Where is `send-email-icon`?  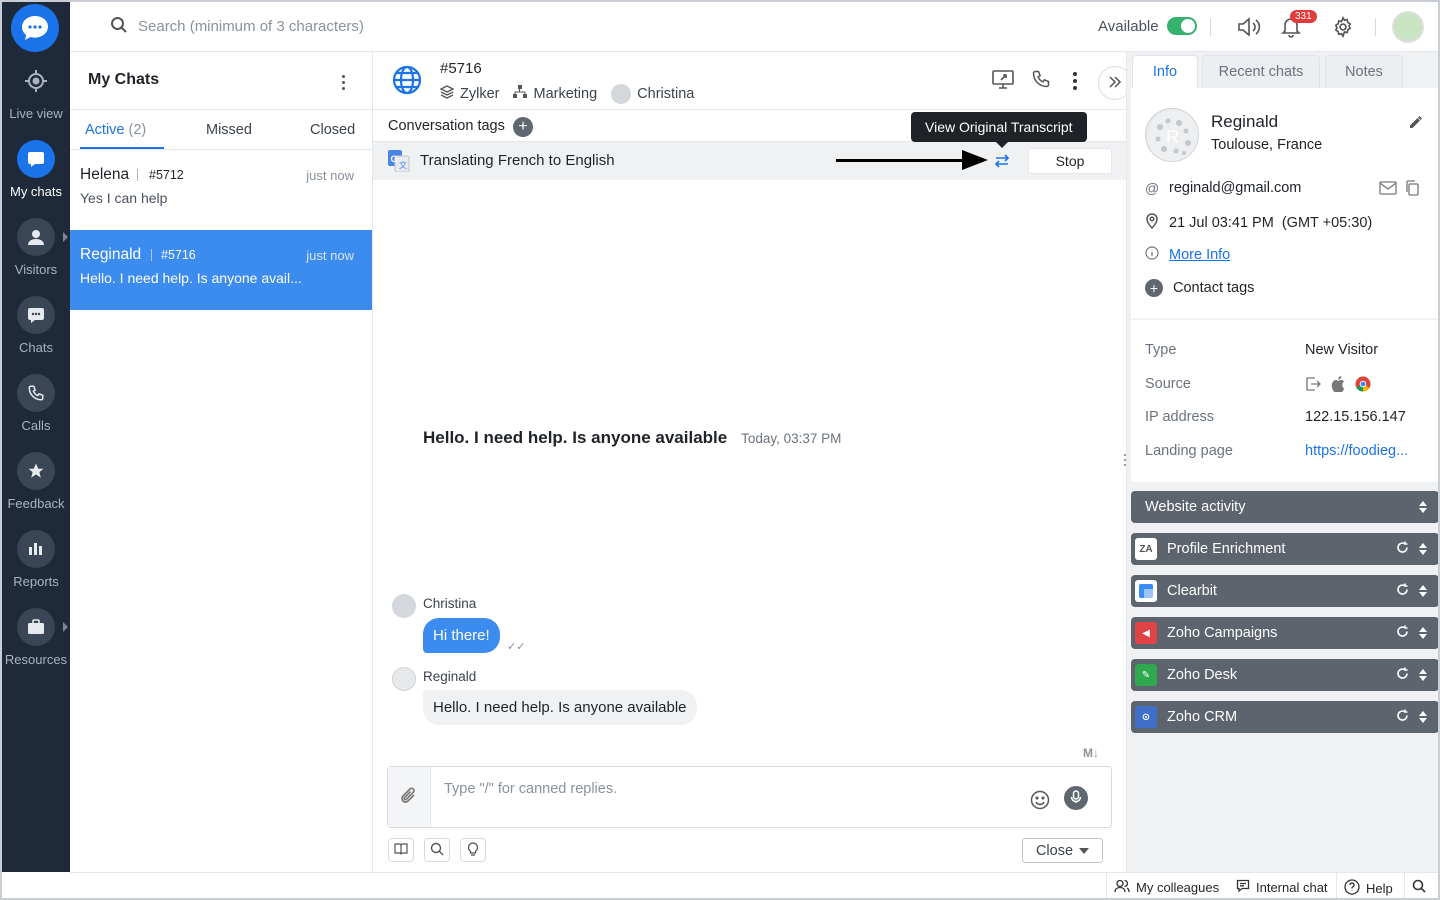
send-email-icon is located at coordinates (1388, 189).